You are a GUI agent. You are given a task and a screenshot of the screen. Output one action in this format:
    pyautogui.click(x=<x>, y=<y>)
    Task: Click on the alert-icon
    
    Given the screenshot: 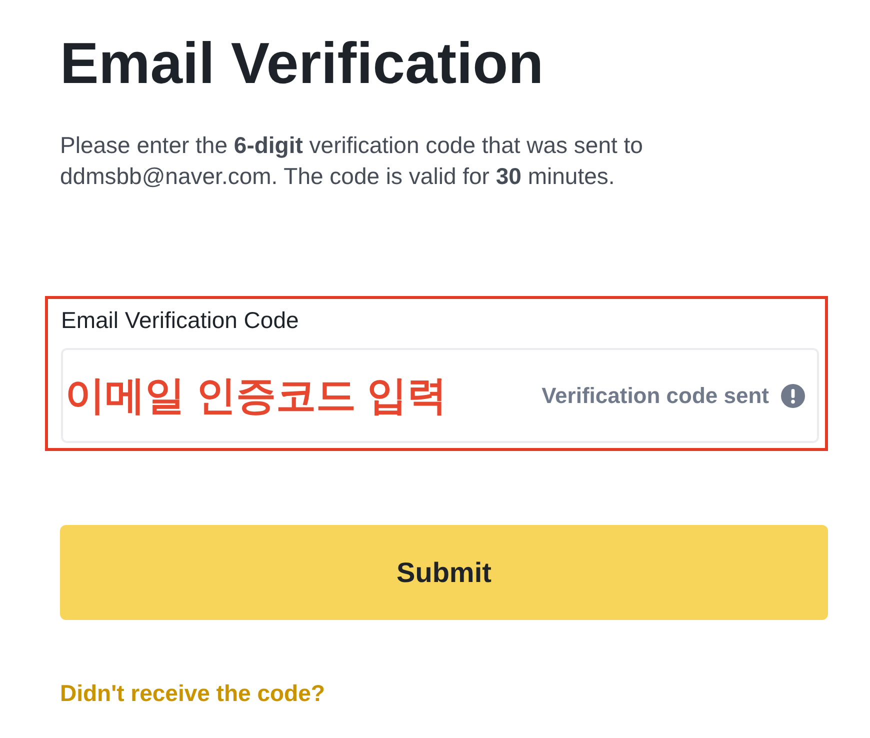 What is the action you would take?
    pyautogui.click(x=793, y=396)
    